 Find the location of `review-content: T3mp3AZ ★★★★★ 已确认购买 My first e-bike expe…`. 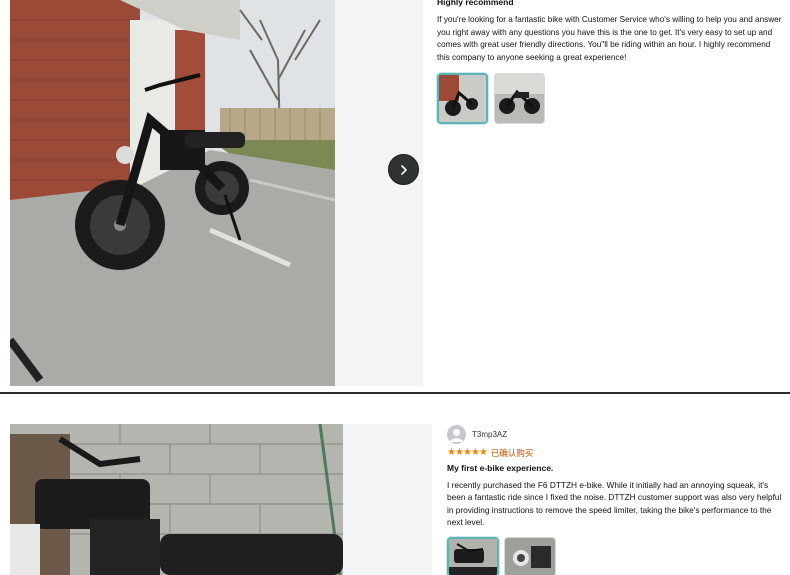

review-content: T3mp3AZ ★★★★★ 已确认购买 My first e-bike expe… is located at coordinates (617, 499).